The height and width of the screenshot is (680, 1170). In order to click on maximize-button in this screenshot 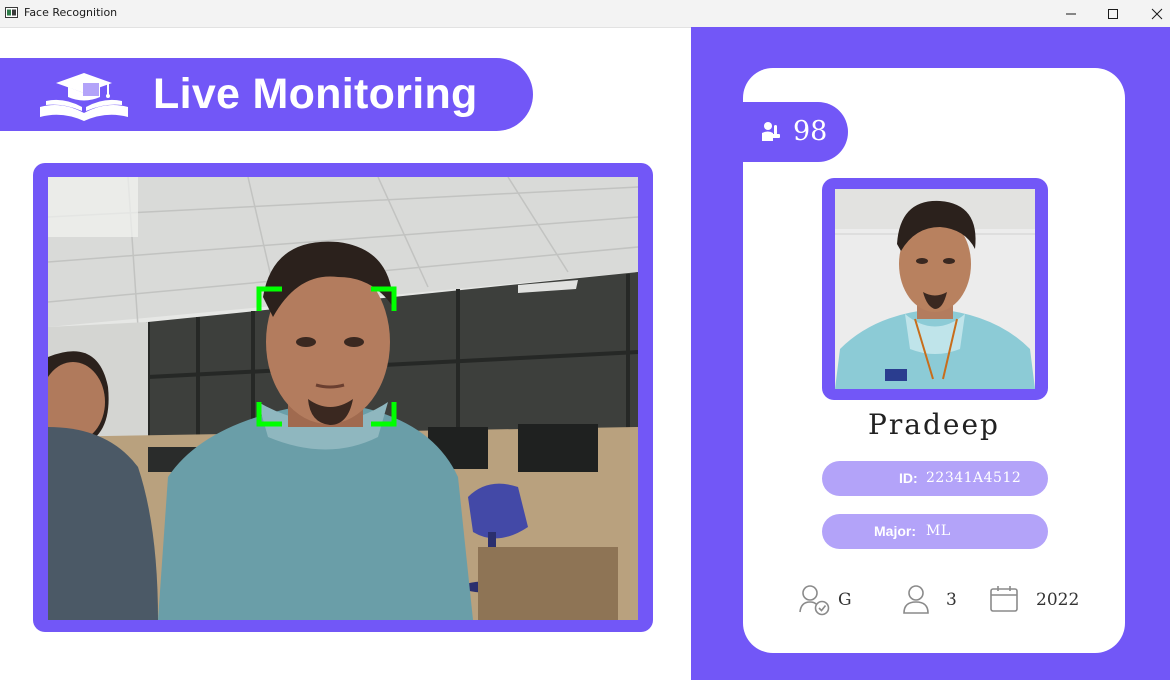, I will do `click(1113, 13)`.